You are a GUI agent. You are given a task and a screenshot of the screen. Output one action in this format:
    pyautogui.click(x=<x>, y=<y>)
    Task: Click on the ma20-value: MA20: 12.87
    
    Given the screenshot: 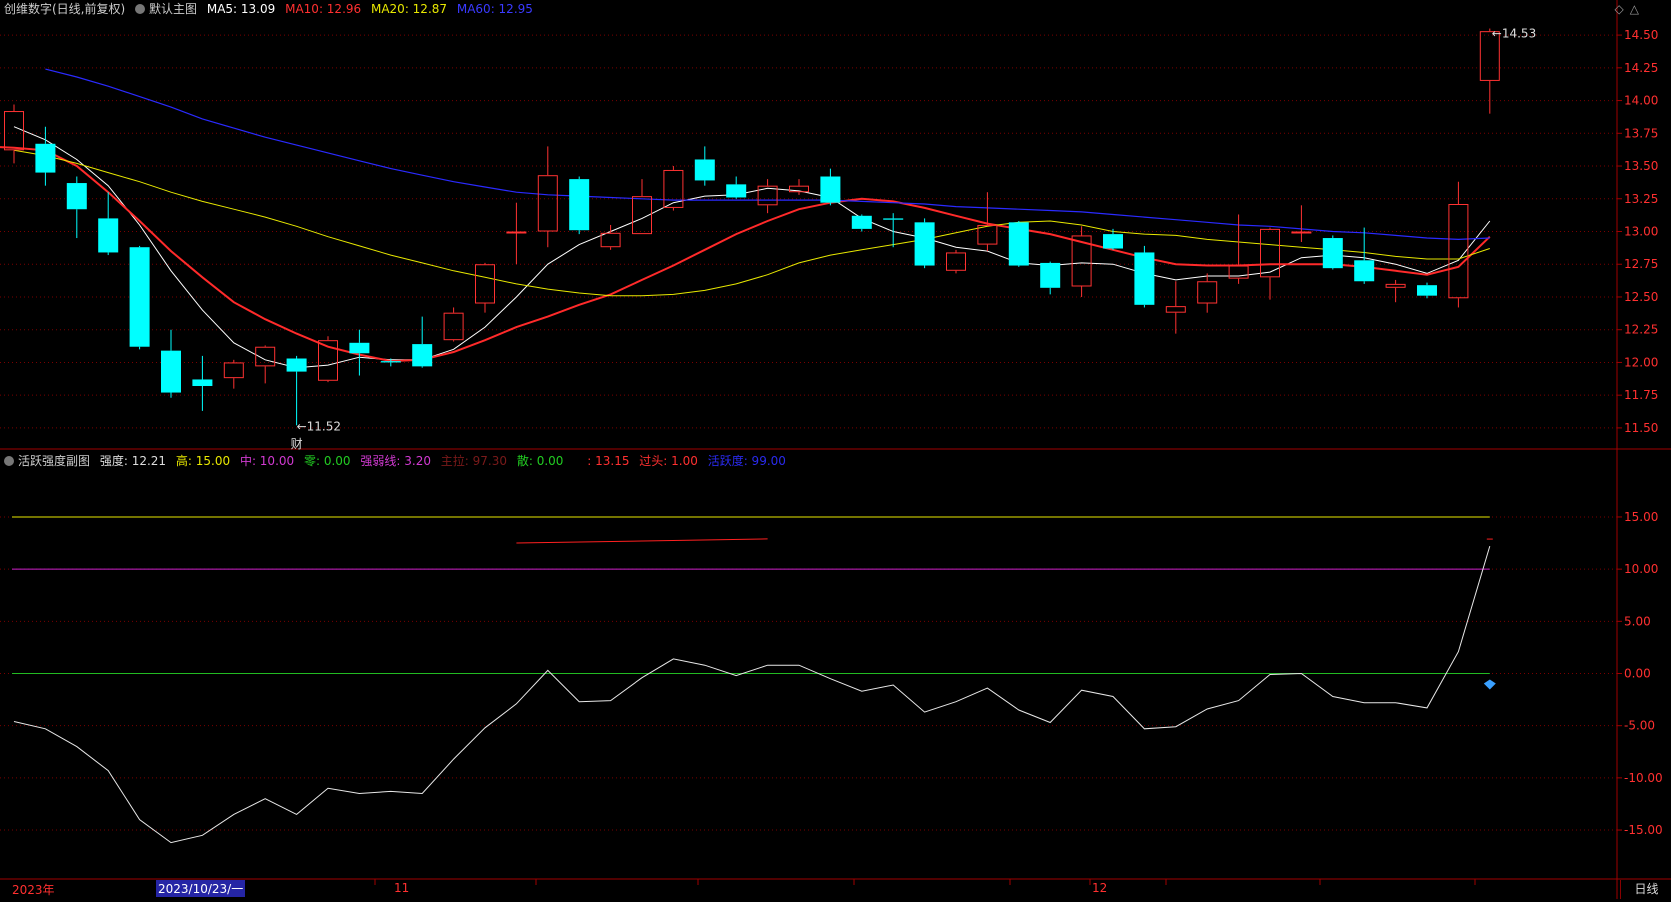 What is the action you would take?
    pyautogui.click(x=409, y=9)
    